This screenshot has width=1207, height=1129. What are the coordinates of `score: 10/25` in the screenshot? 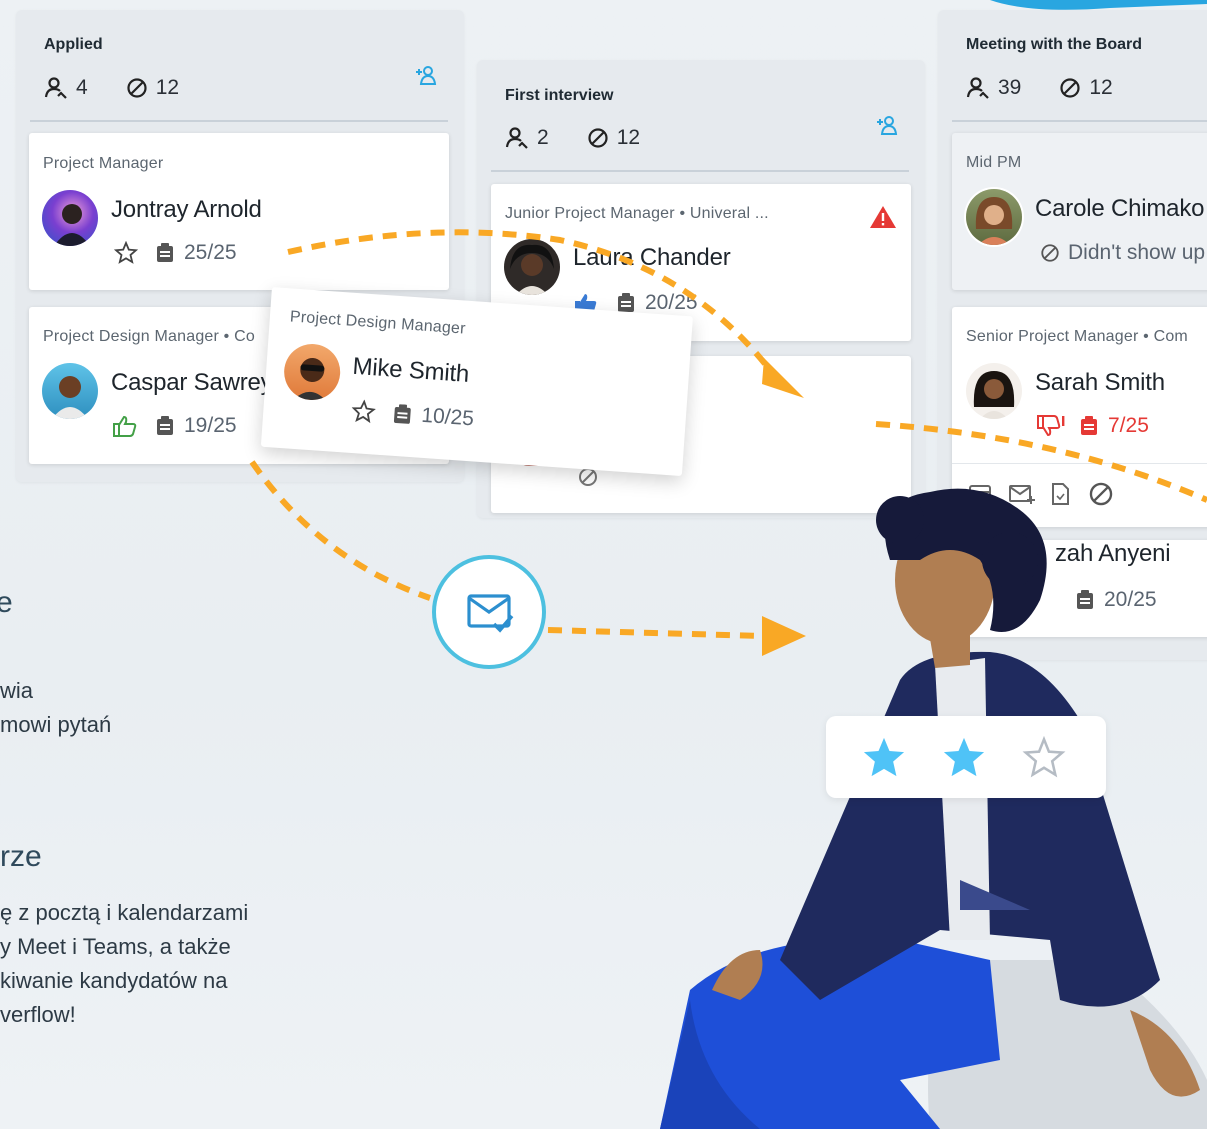 It's located at (447, 417).